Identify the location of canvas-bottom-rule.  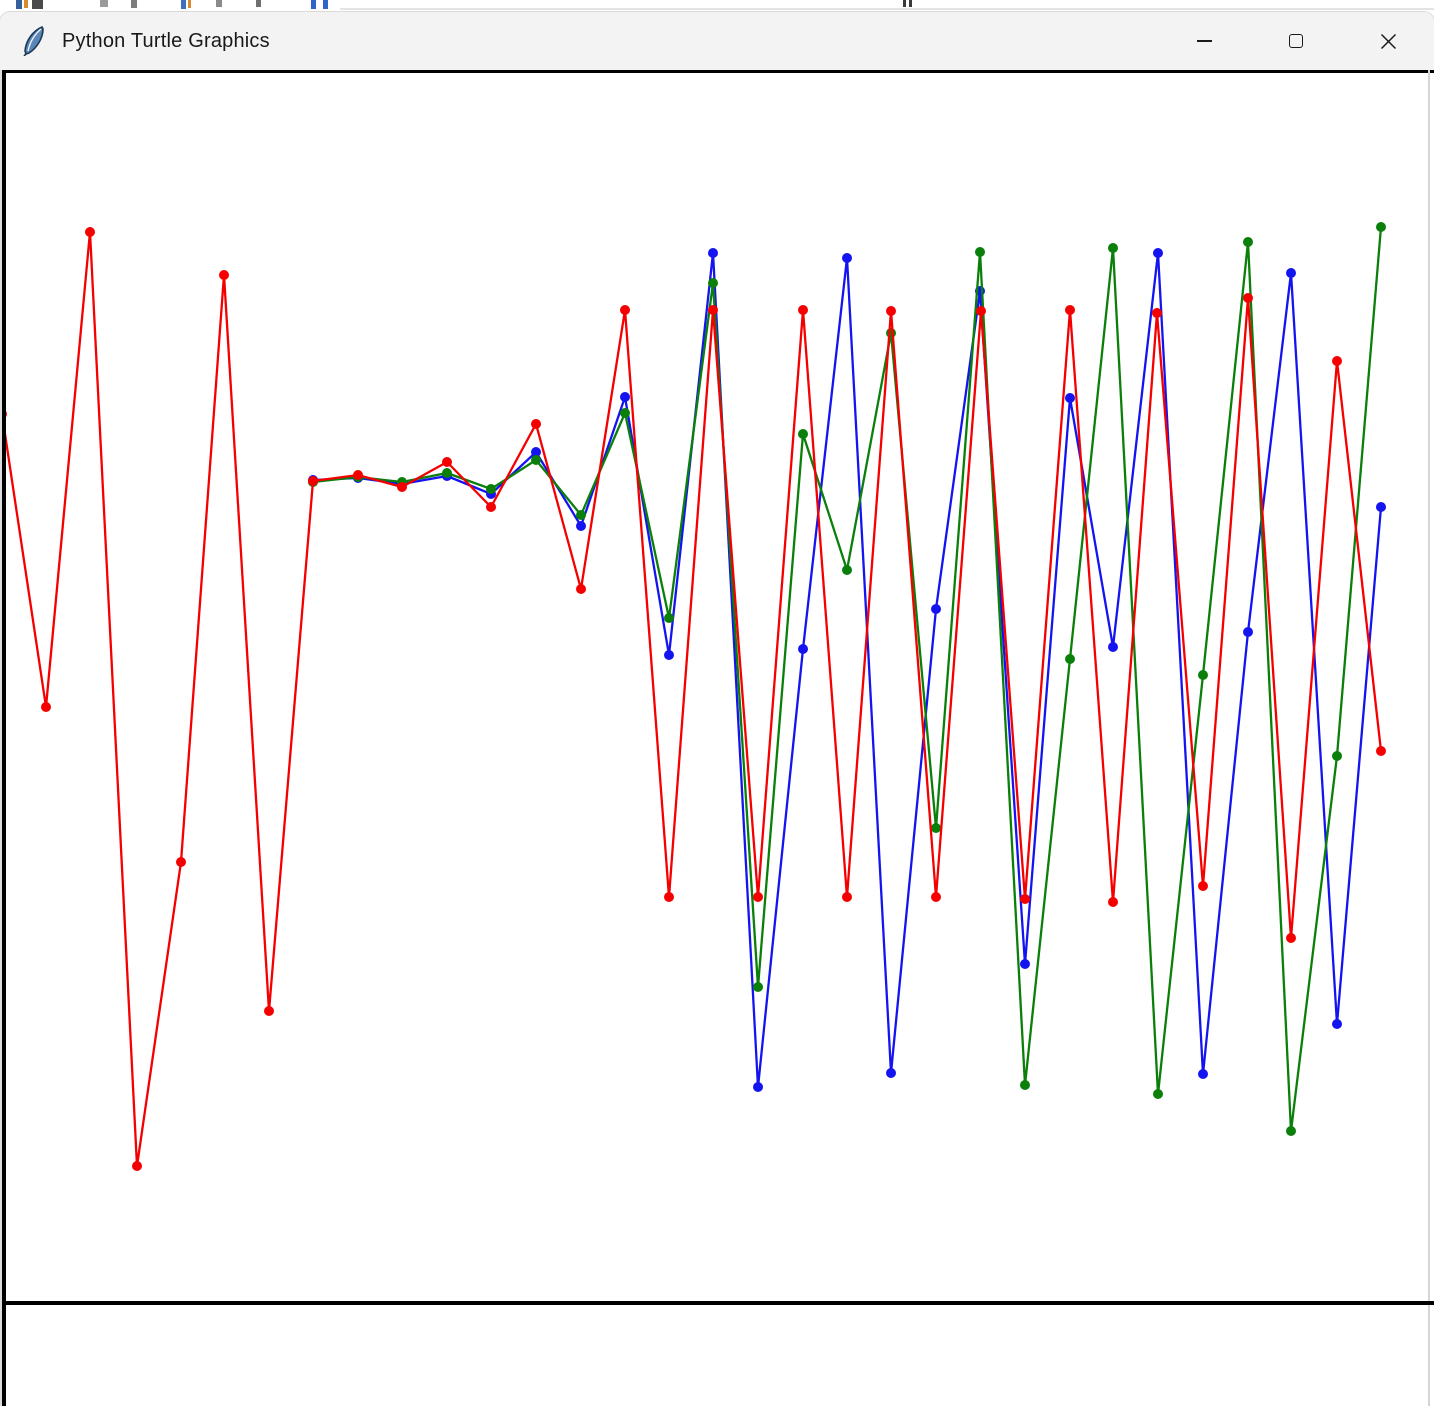
(718, 1303).